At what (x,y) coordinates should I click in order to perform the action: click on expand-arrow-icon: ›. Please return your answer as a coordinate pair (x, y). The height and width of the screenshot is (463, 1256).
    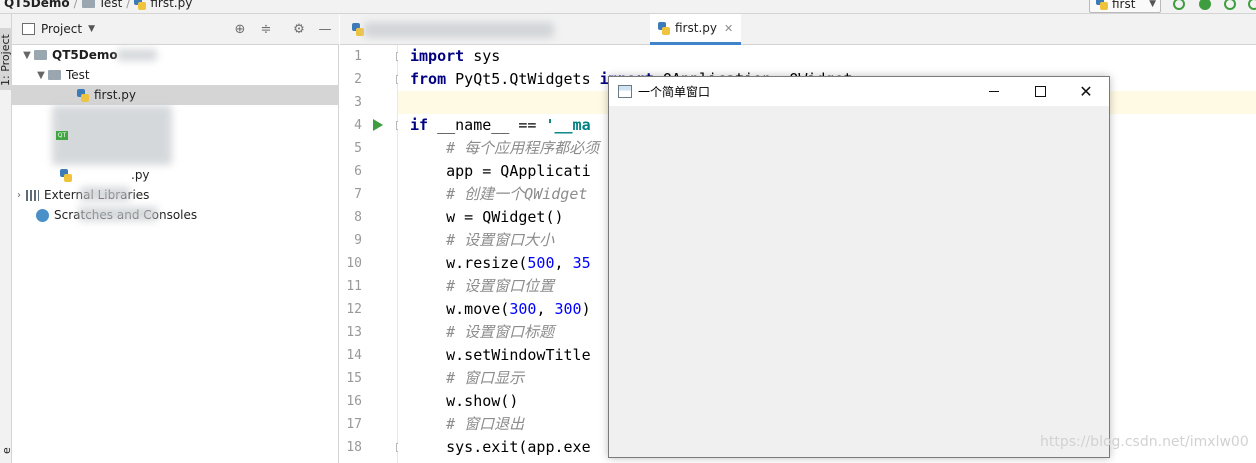
    Looking at the image, I should click on (19, 195).